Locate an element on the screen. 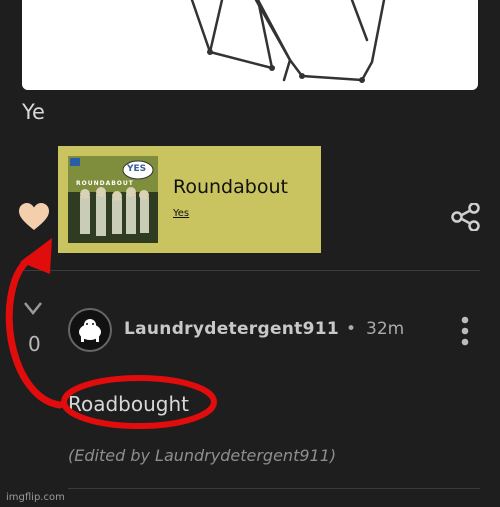 This screenshot has height=507, width=500. red-arrowhead is located at coordinates (36, 256).